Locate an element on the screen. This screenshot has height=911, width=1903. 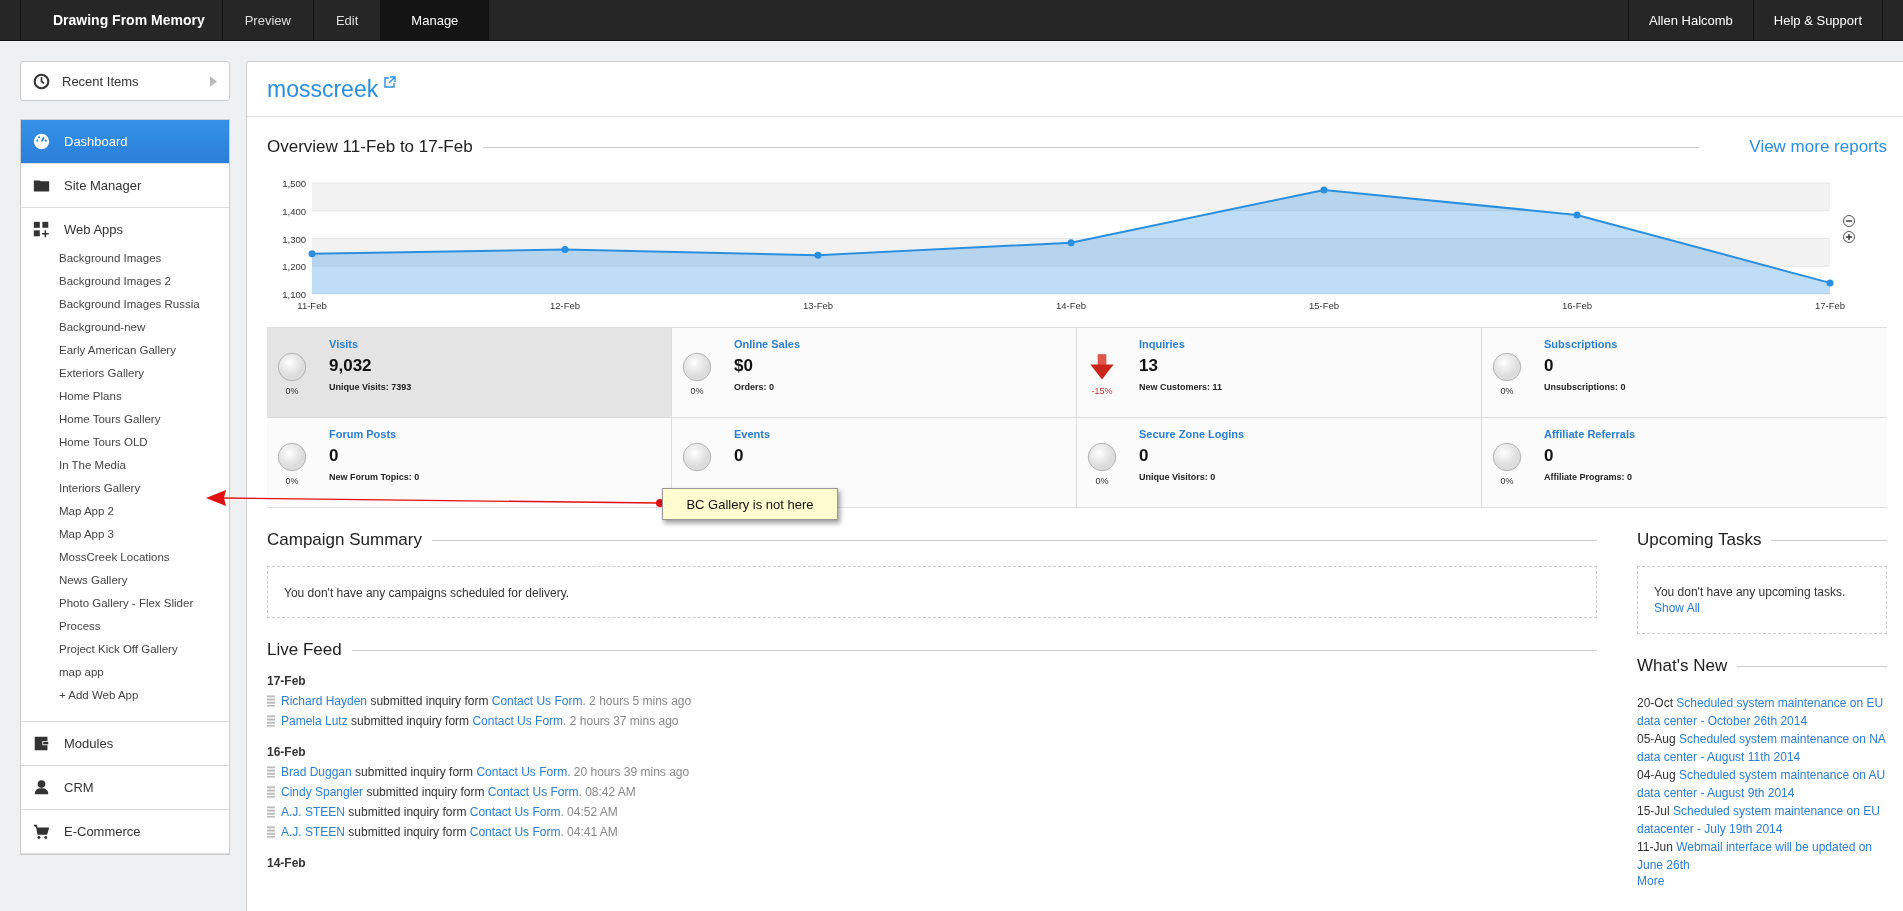
web-app-link: Background Images 2 is located at coordinates (134, 281).